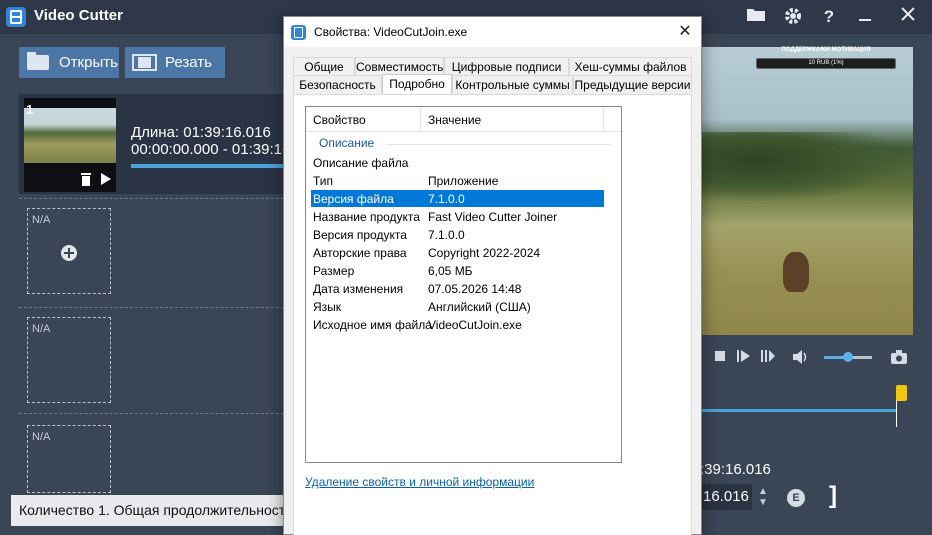 The width and height of the screenshot is (932, 535). Describe the element at coordinates (106, 179) in the screenshot. I see `play-icon` at that location.